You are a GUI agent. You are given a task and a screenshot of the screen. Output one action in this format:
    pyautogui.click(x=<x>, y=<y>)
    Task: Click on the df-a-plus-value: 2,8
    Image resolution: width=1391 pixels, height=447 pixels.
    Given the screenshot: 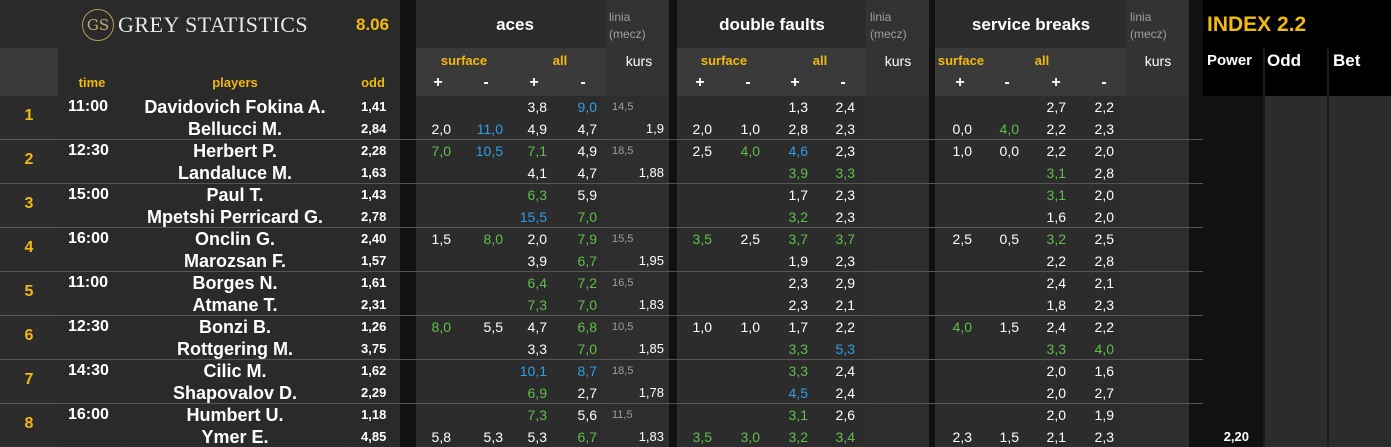 What is the action you would take?
    pyautogui.click(x=798, y=129)
    